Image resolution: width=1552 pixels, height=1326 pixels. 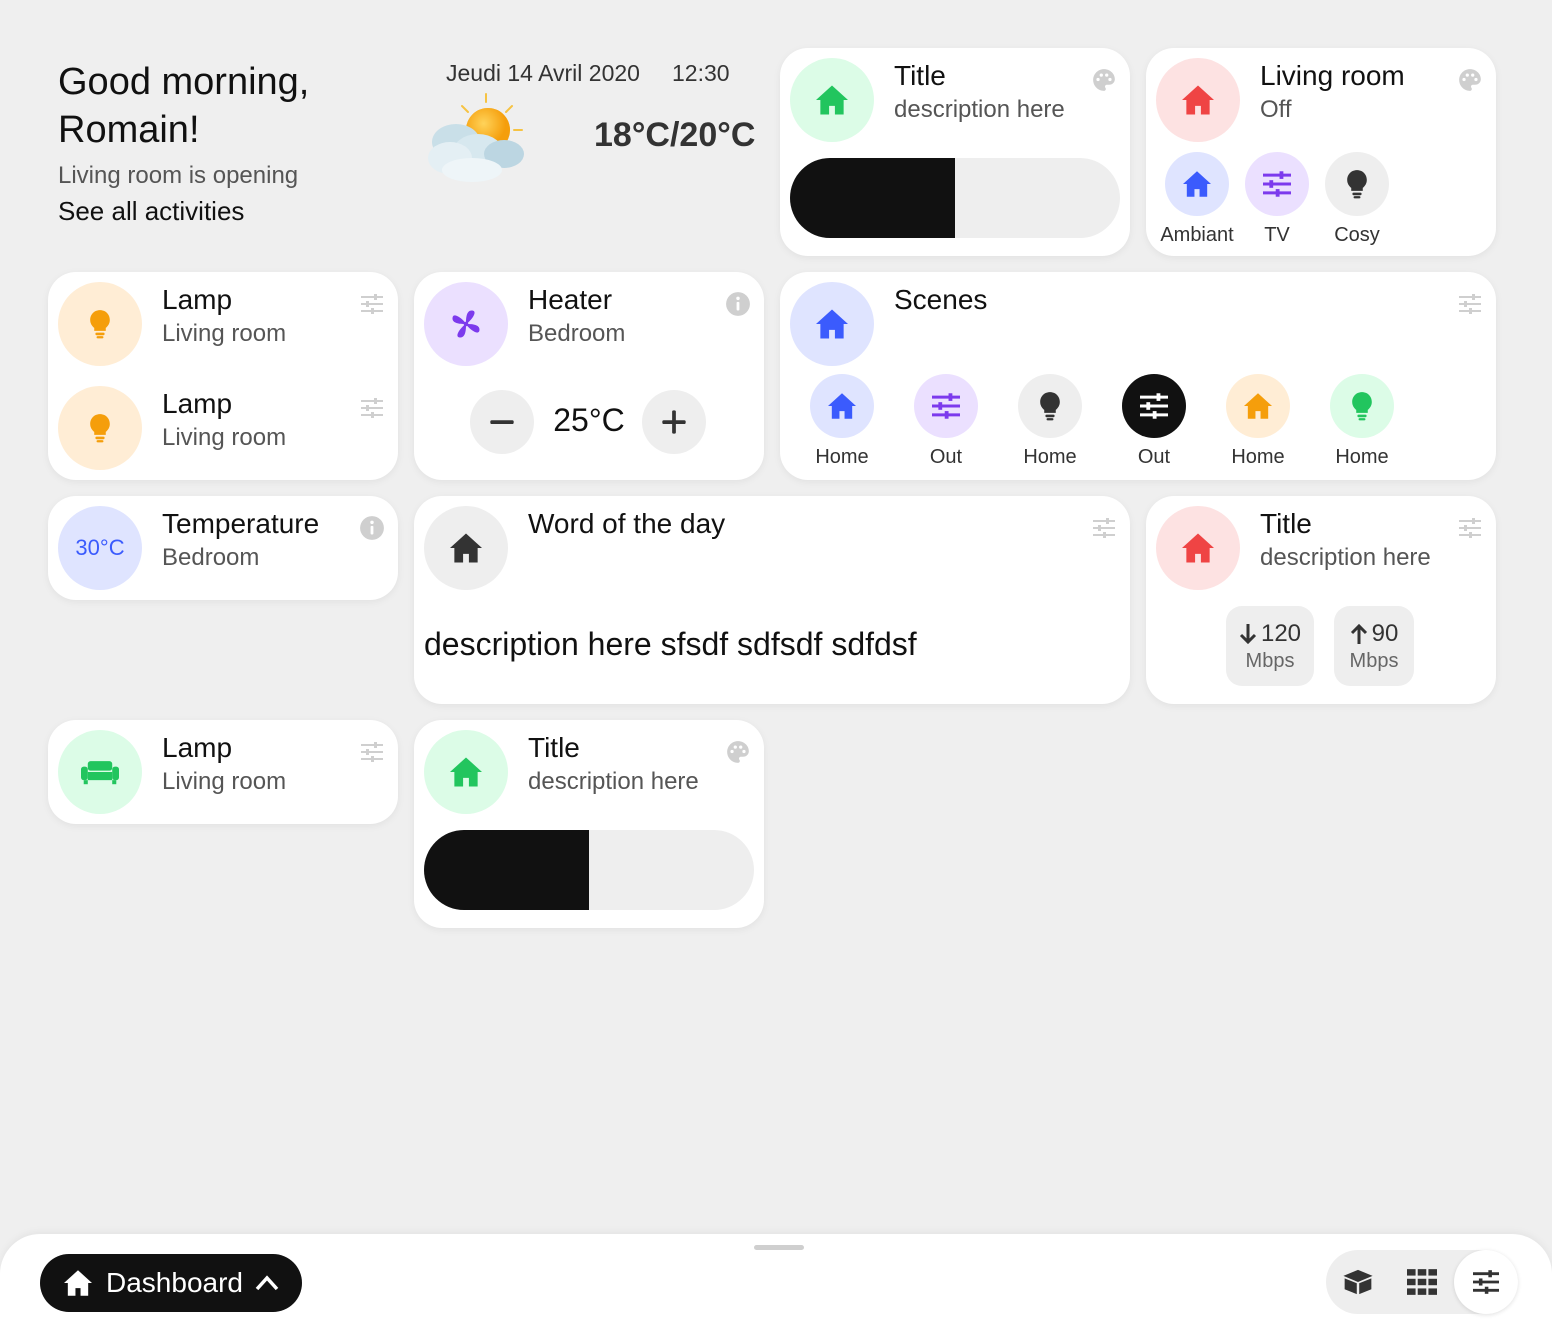 What do you see at coordinates (1358, 1282) in the screenshot?
I see `box-icon` at bounding box center [1358, 1282].